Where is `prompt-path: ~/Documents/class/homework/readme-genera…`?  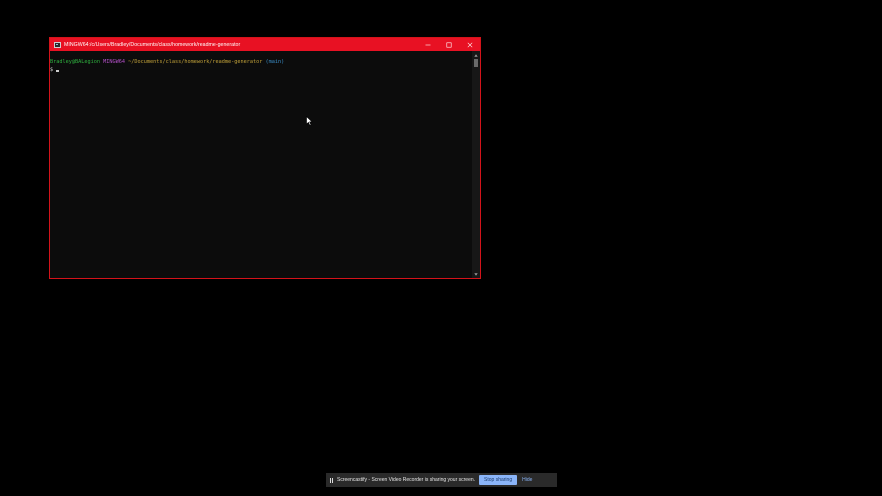 prompt-path: ~/Documents/class/homework/readme-genera… is located at coordinates (195, 62).